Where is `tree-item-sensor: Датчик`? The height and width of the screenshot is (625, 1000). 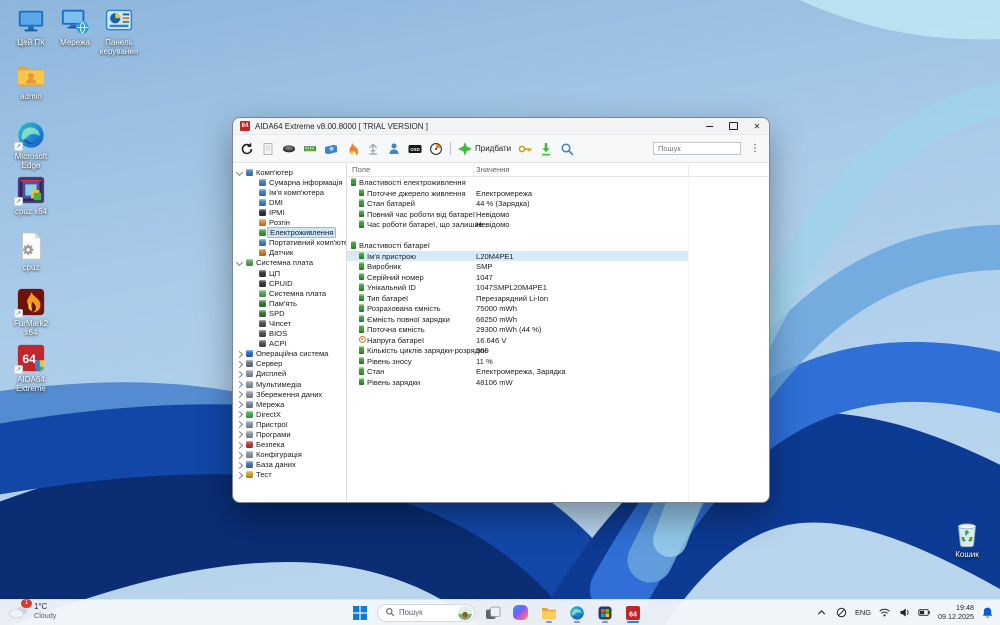
tree-item-sensor: Датчик is located at coordinates (289, 253).